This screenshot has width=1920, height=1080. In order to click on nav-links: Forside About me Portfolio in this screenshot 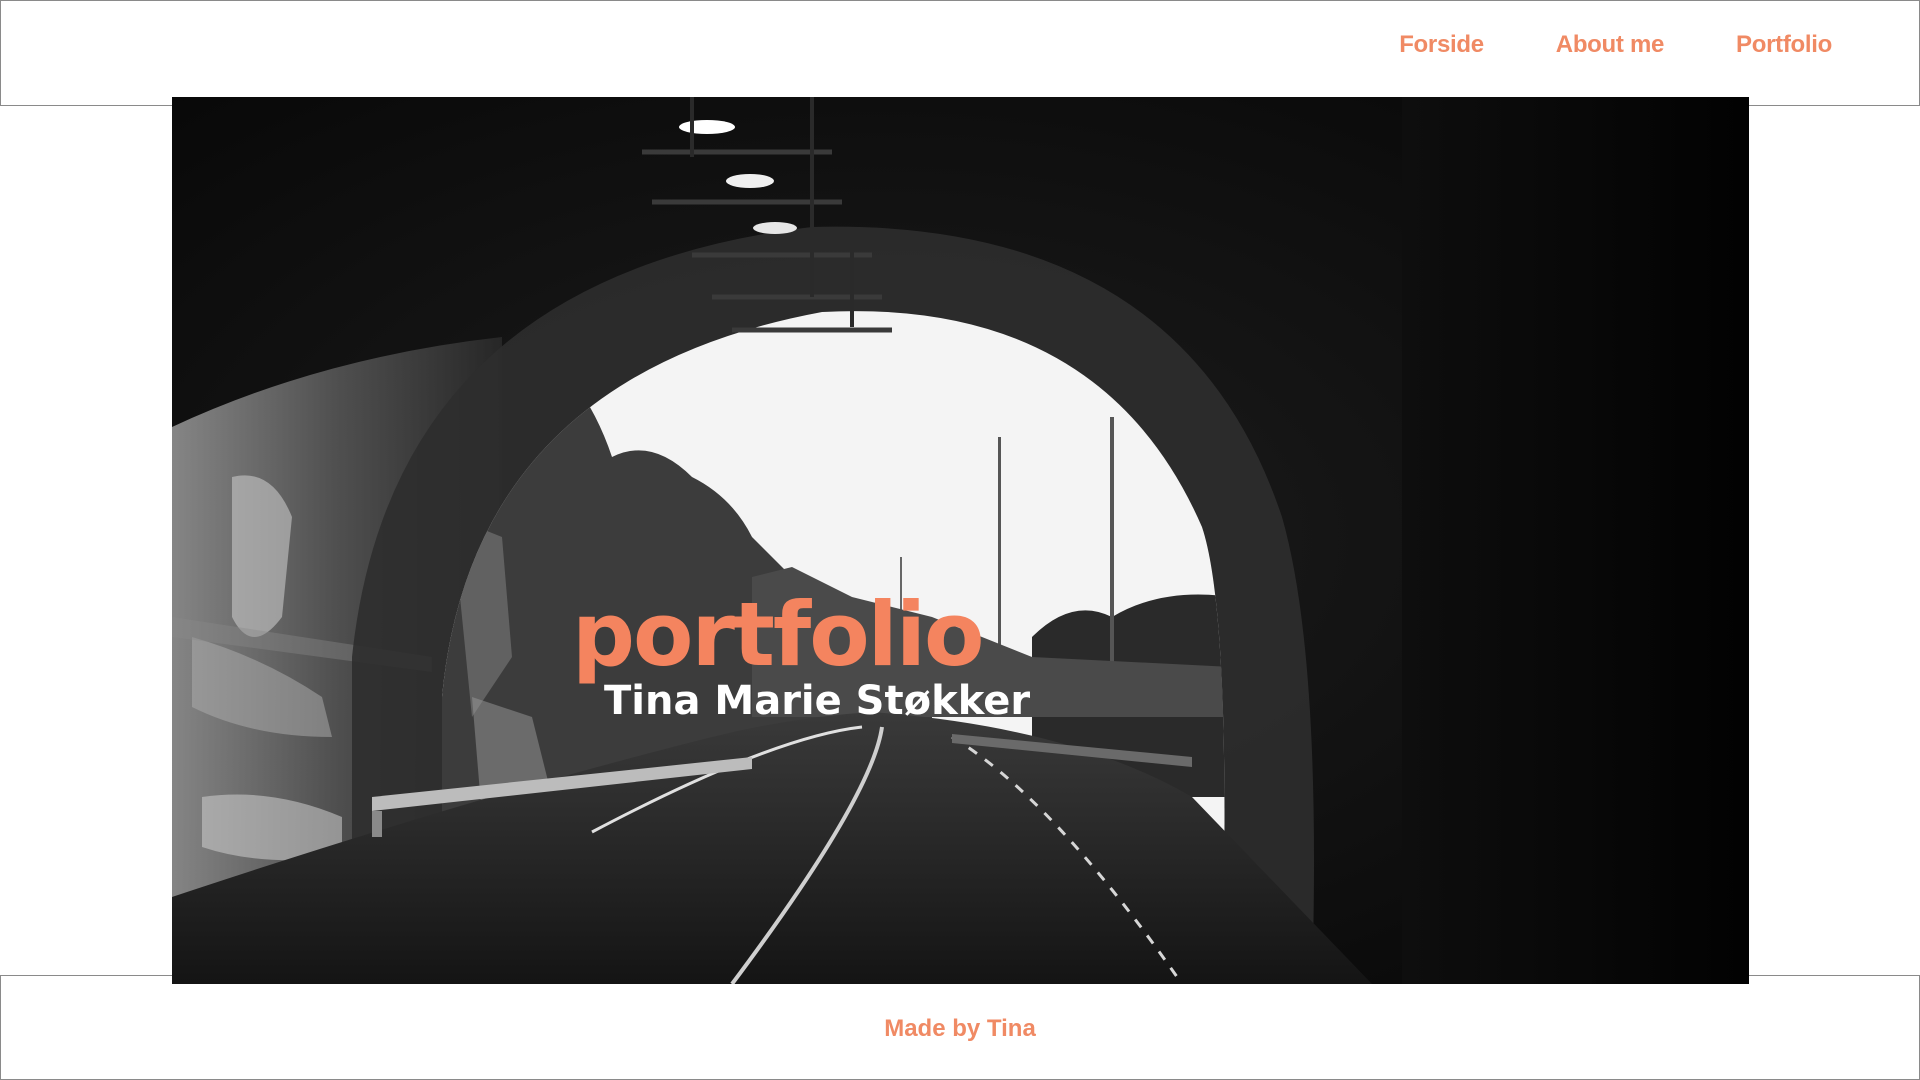, I will do `click(1615, 45)`.